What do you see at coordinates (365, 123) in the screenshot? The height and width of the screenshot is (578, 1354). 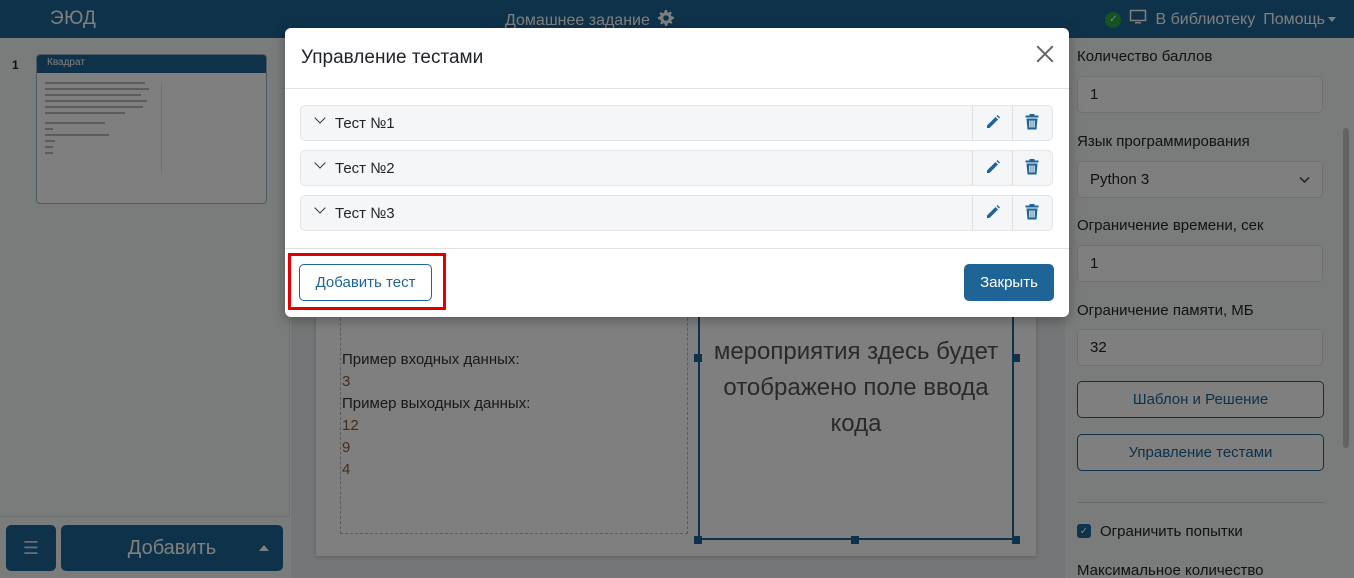 I see `test-label: Тест №1` at bounding box center [365, 123].